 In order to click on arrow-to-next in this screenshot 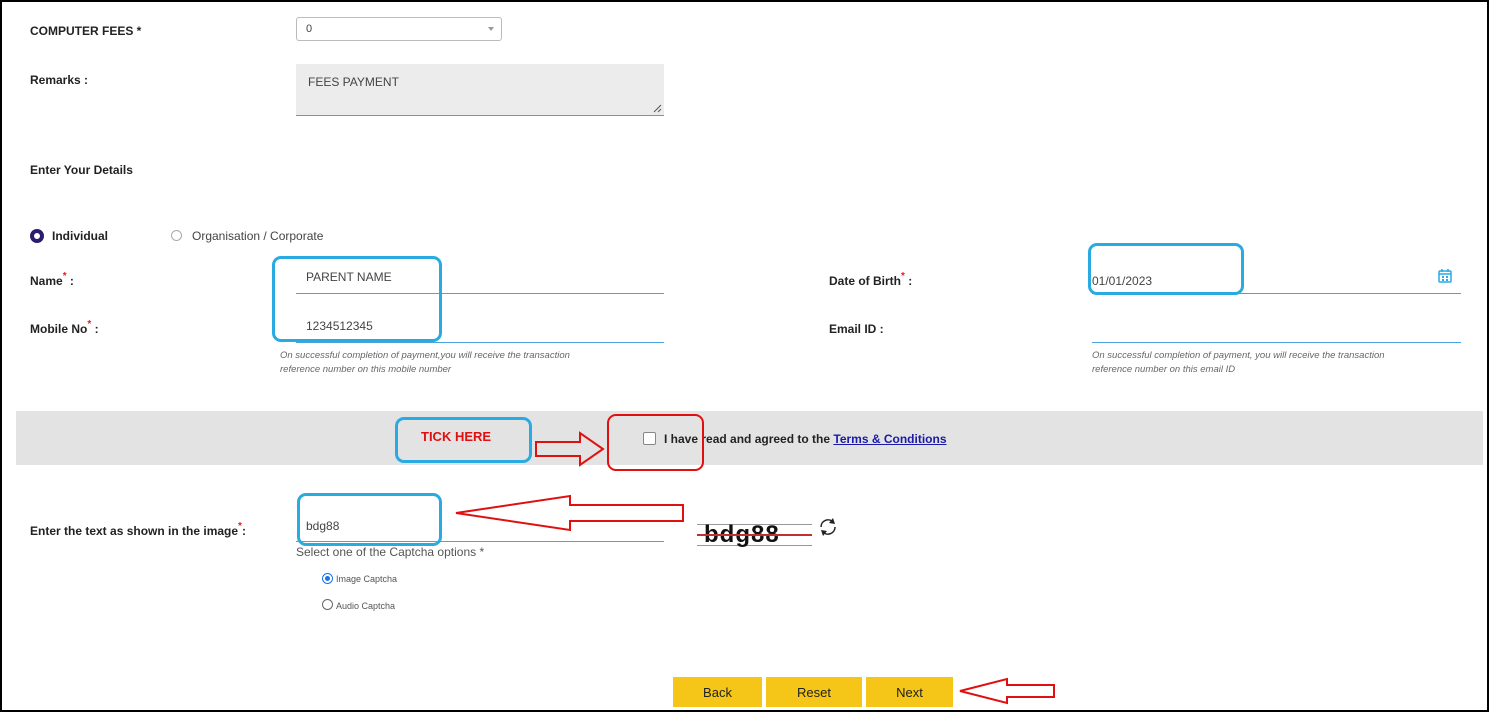, I will do `click(1007, 691)`.